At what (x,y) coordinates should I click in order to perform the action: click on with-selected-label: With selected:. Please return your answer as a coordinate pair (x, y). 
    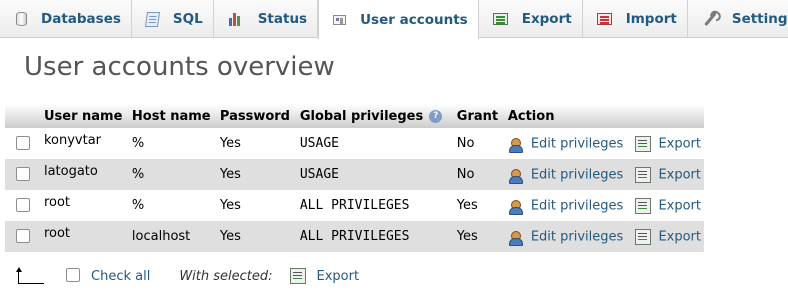
    Looking at the image, I should click on (226, 276).